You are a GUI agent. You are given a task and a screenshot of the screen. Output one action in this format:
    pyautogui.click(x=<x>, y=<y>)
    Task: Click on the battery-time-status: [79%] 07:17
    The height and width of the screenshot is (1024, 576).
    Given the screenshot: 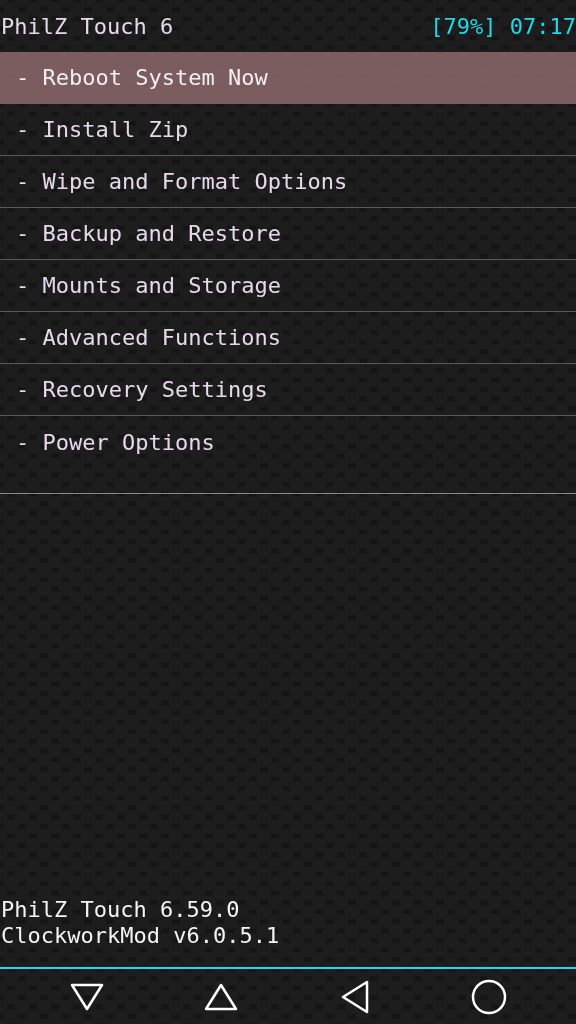 What is the action you would take?
    pyautogui.click(x=503, y=26)
    